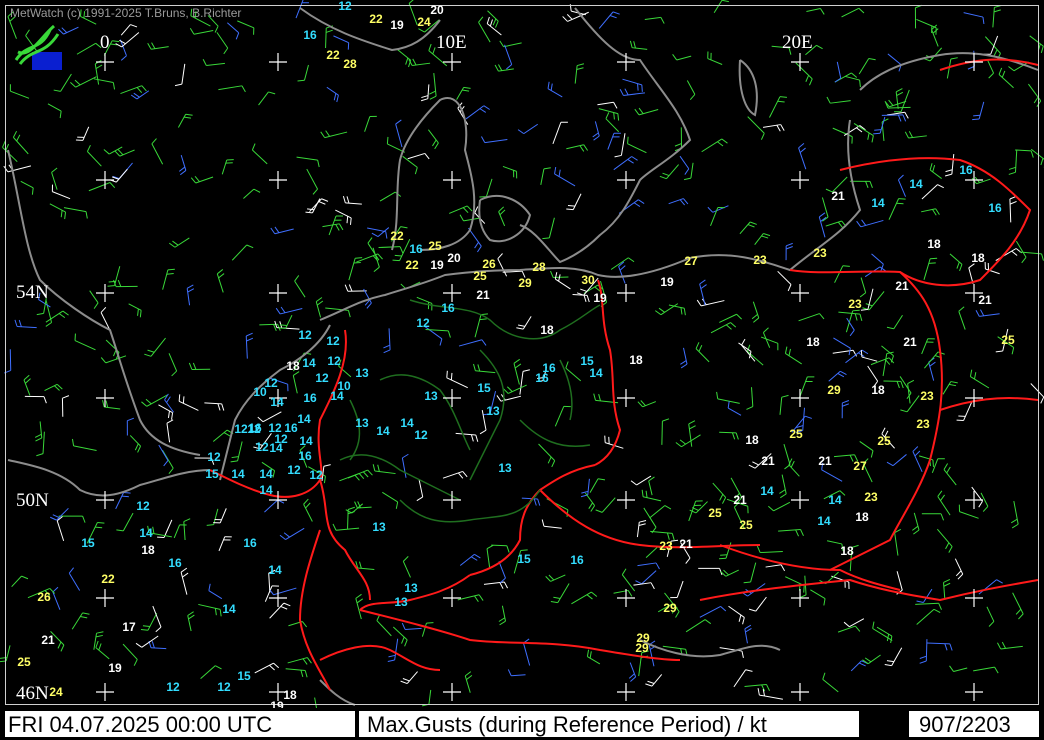  Describe the element at coordinates (108, 579) in the screenshot. I see `gust-value: 22` at that location.